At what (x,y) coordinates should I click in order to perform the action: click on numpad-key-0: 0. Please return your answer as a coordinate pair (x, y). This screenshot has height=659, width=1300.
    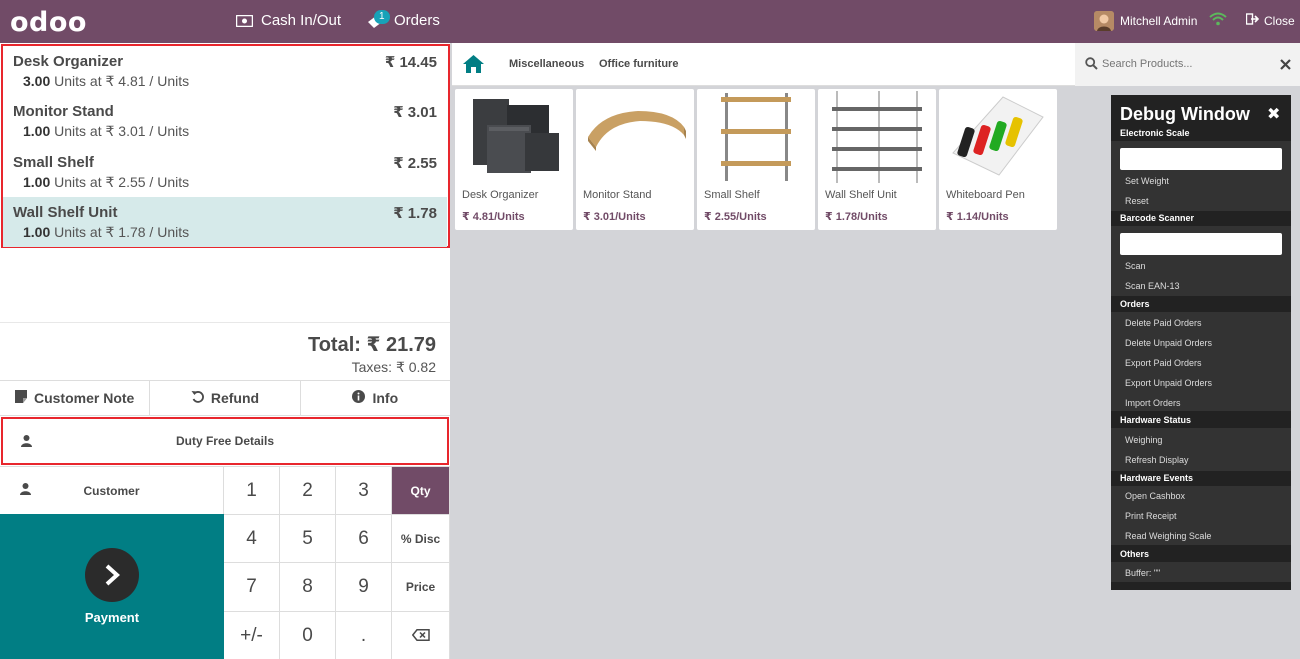
    Looking at the image, I should click on (308, 635).